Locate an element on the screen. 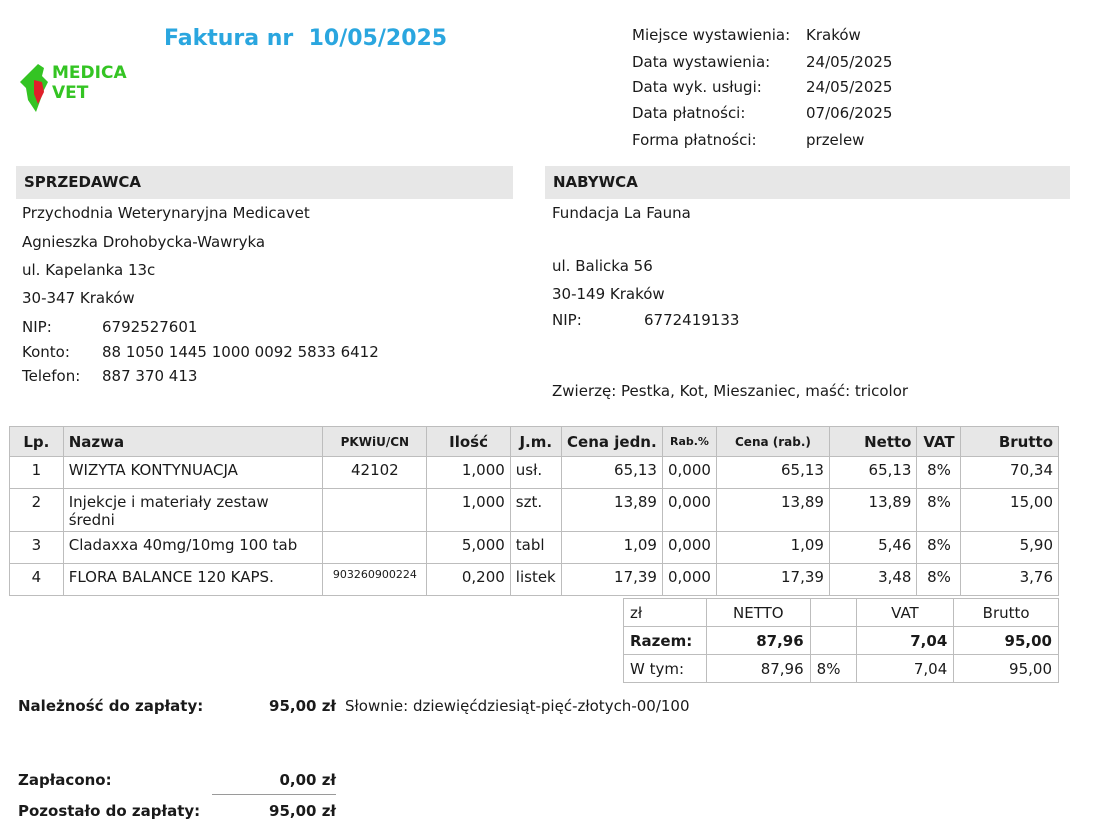 Image resolution: width=1098 pixels, height=840 pixels. totals-sum-row: Razem: 87,96 7,04 95,00 is located at coordinates (841, 640).